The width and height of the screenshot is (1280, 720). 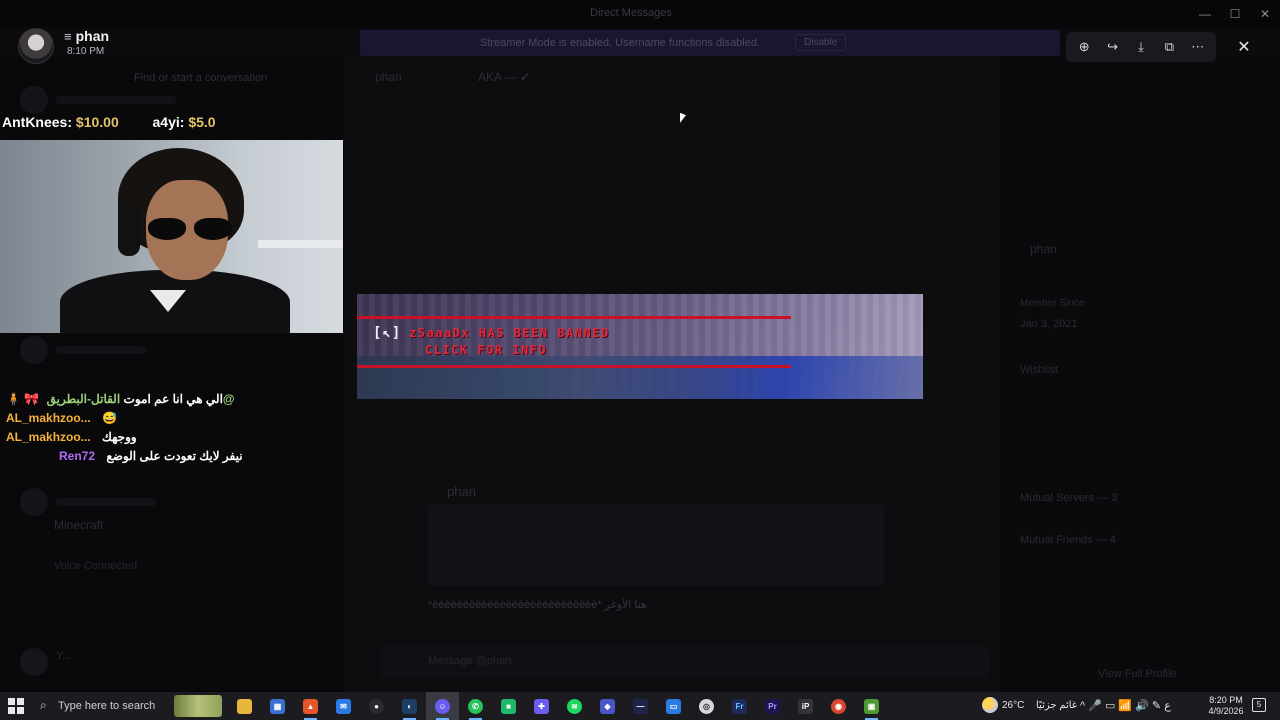 I want to click on disable-button: Disable, so click(x=821, y=42).